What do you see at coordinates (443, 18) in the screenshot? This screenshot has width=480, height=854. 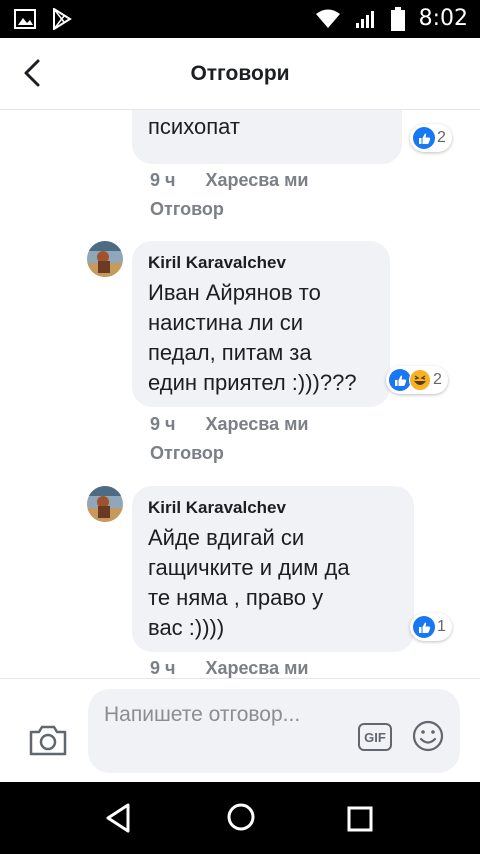 I see `clock: 8:02` at bounding box center [443, 18].